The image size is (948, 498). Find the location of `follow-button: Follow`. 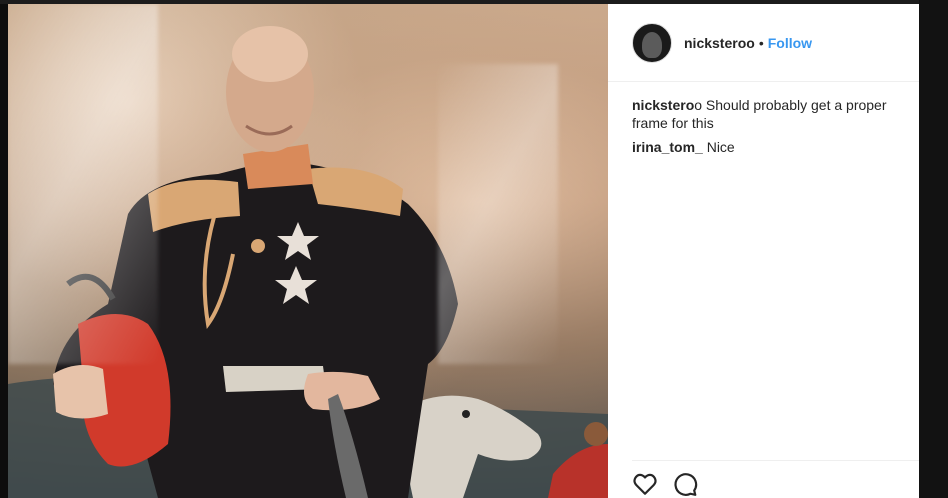

follow-button: Follow is located at coordinates (790, 43).